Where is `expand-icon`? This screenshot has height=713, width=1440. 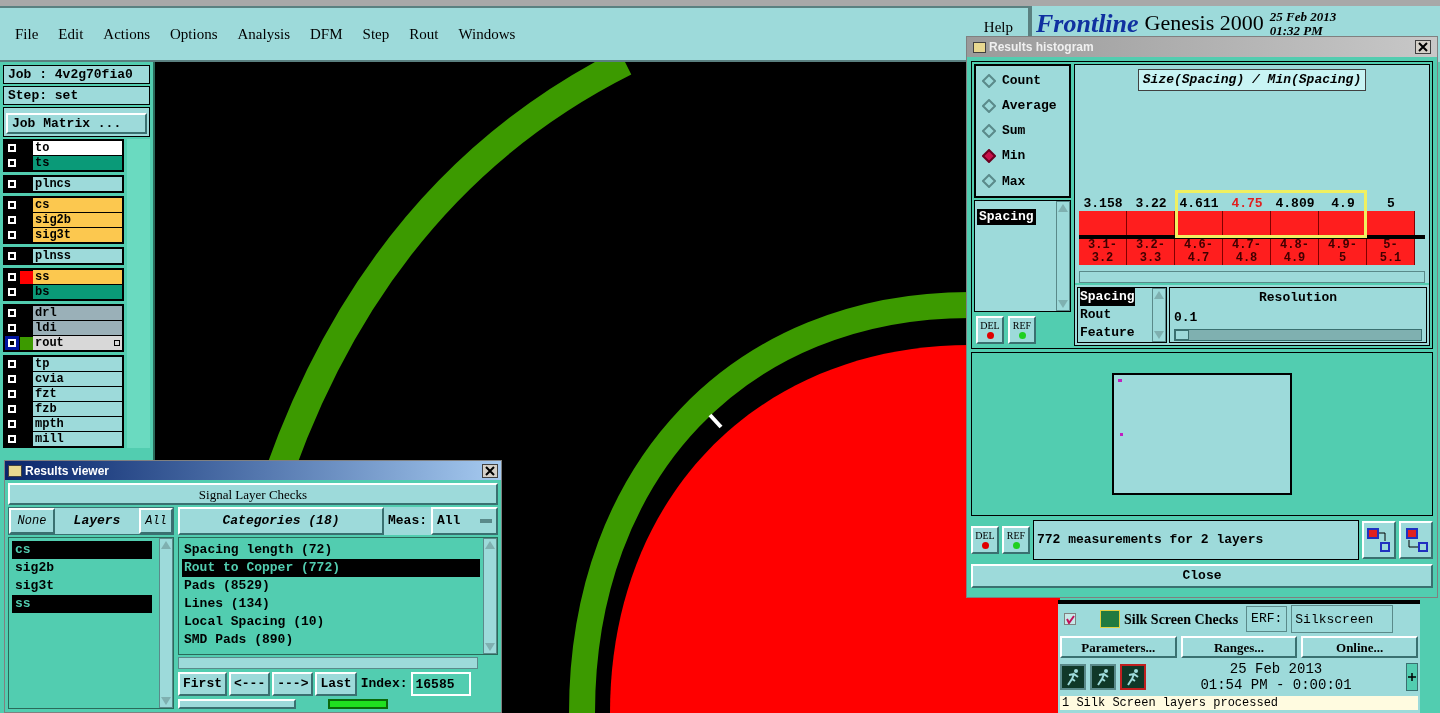 expand-icon is located at coordinates (117, 343).